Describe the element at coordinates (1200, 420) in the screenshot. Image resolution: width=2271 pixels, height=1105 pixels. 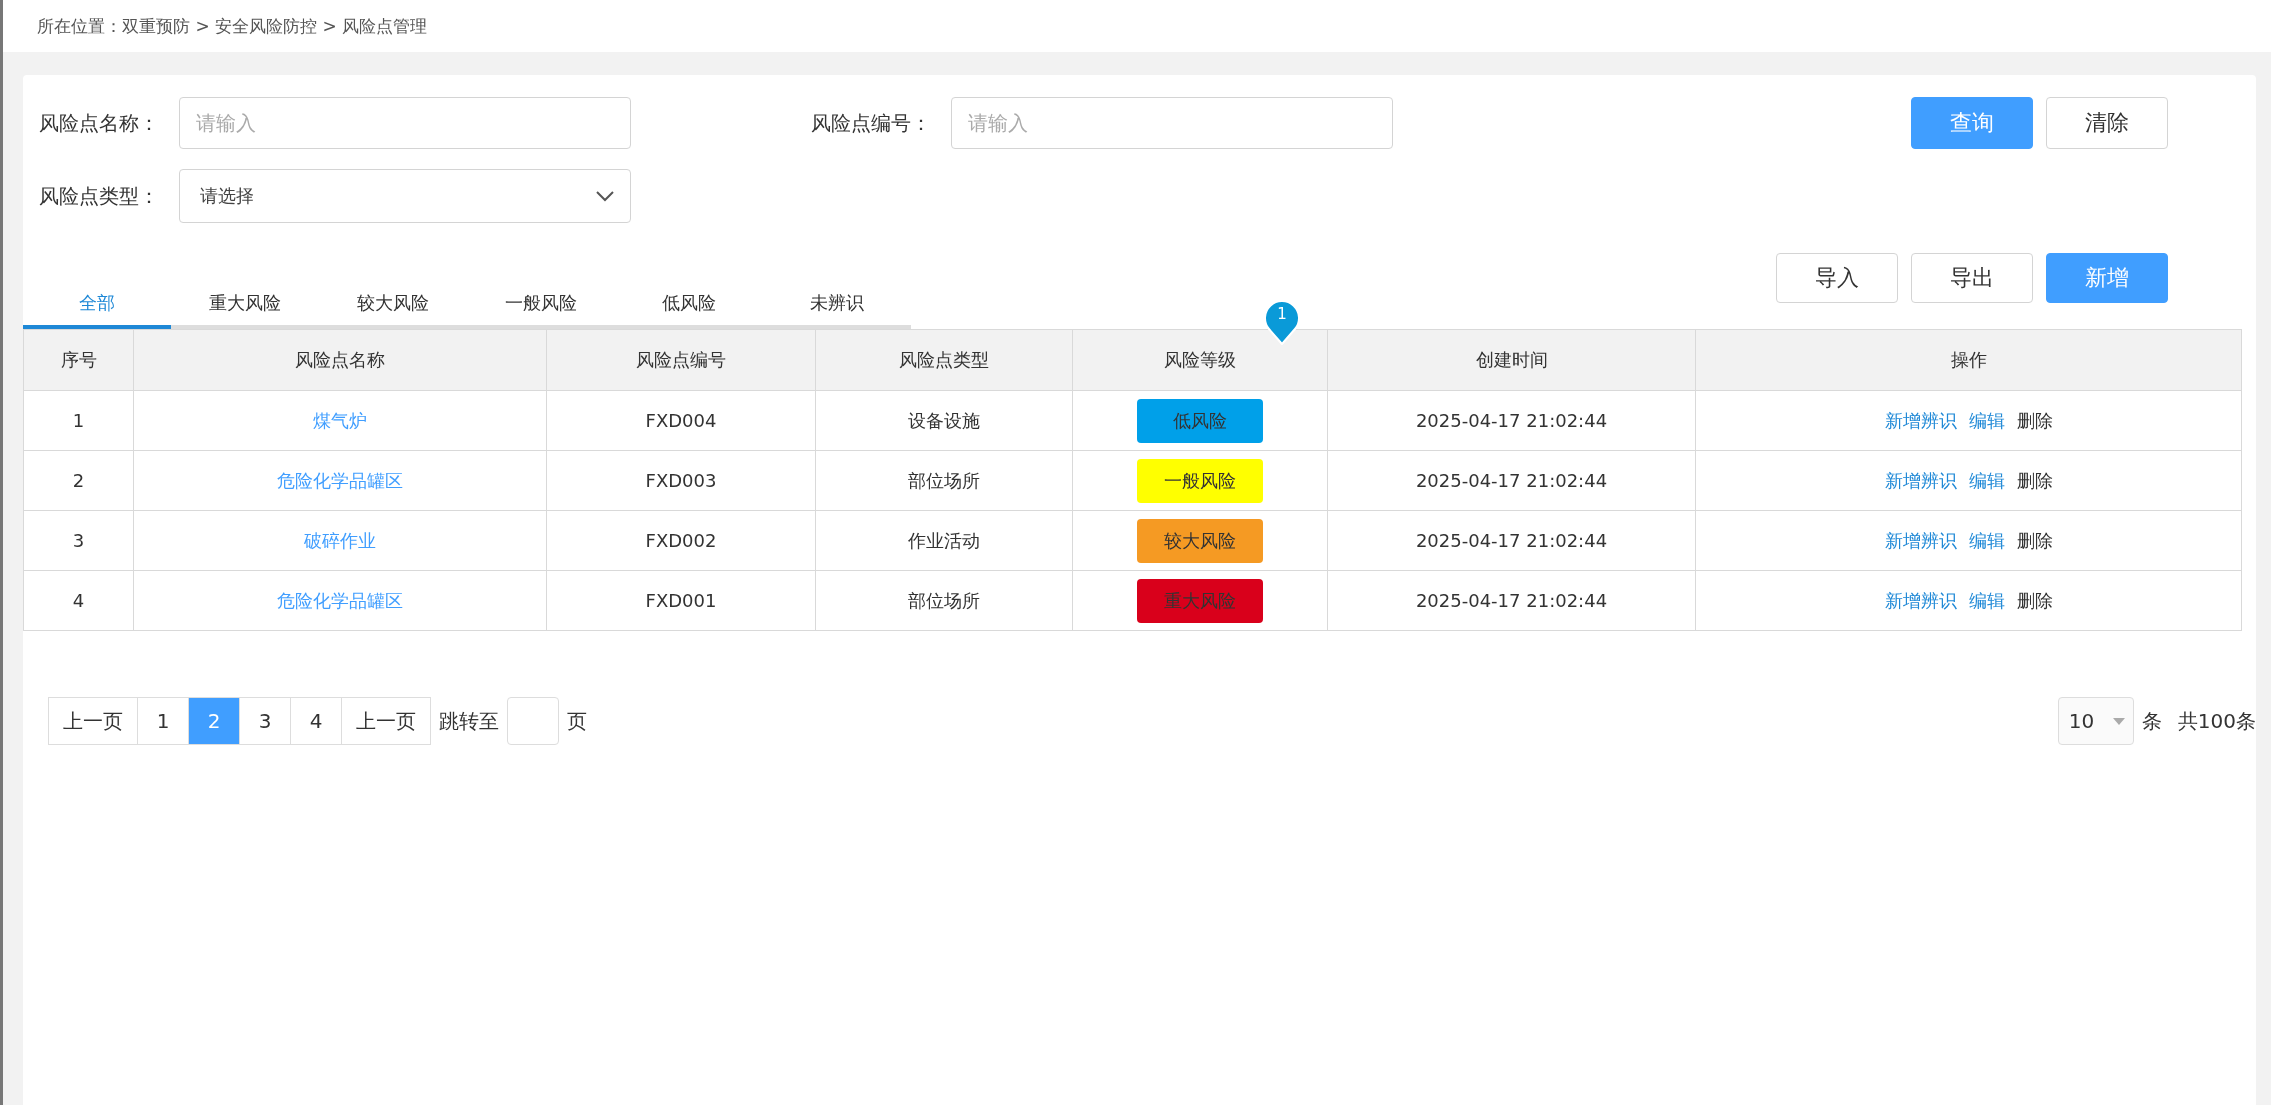
I see `risk-level-tag: 低风险` at that location.